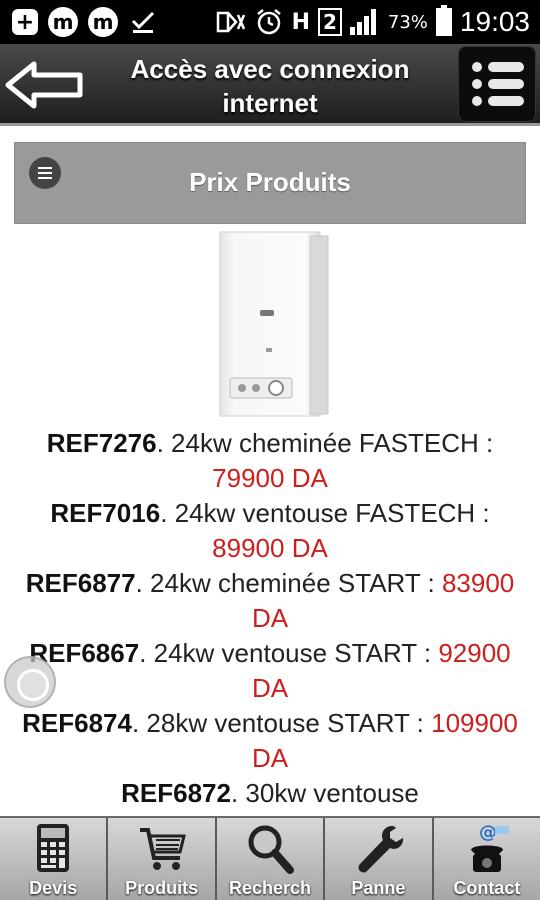 The height and width of the screenshot is (900, 540). Describe the element at coordinates (53, 848) in the screenshot. I see `calculator-icon` at that location.